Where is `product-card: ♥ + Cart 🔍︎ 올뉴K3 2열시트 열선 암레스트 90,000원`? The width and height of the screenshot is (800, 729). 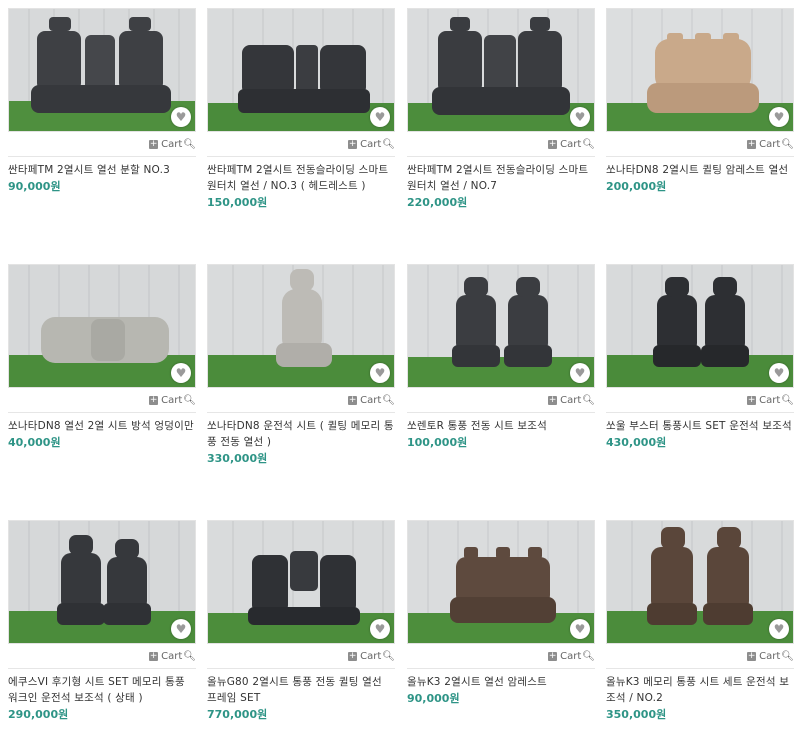
product-card: ♥ + Cart 🔍︎ 올뉴K3 2열시트 열선 암레스트 90,000원 is located at coordinates (501, 613).